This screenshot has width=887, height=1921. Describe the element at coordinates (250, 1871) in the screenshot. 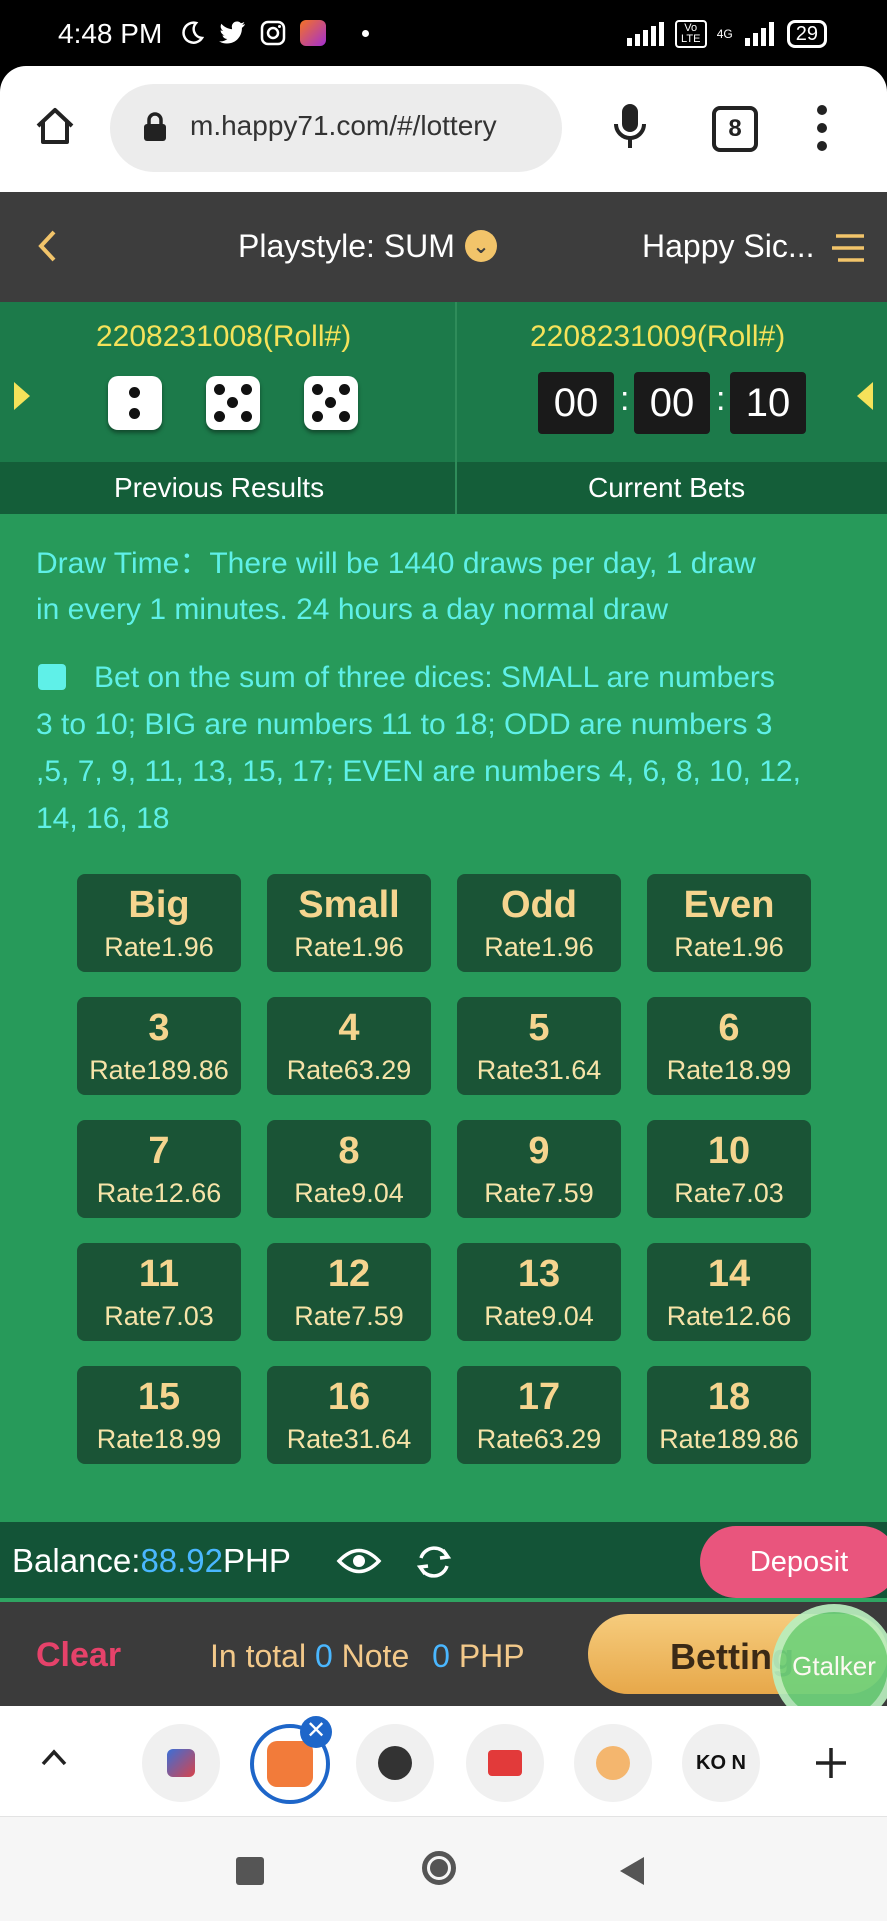

I see `recents-icon` at that location.